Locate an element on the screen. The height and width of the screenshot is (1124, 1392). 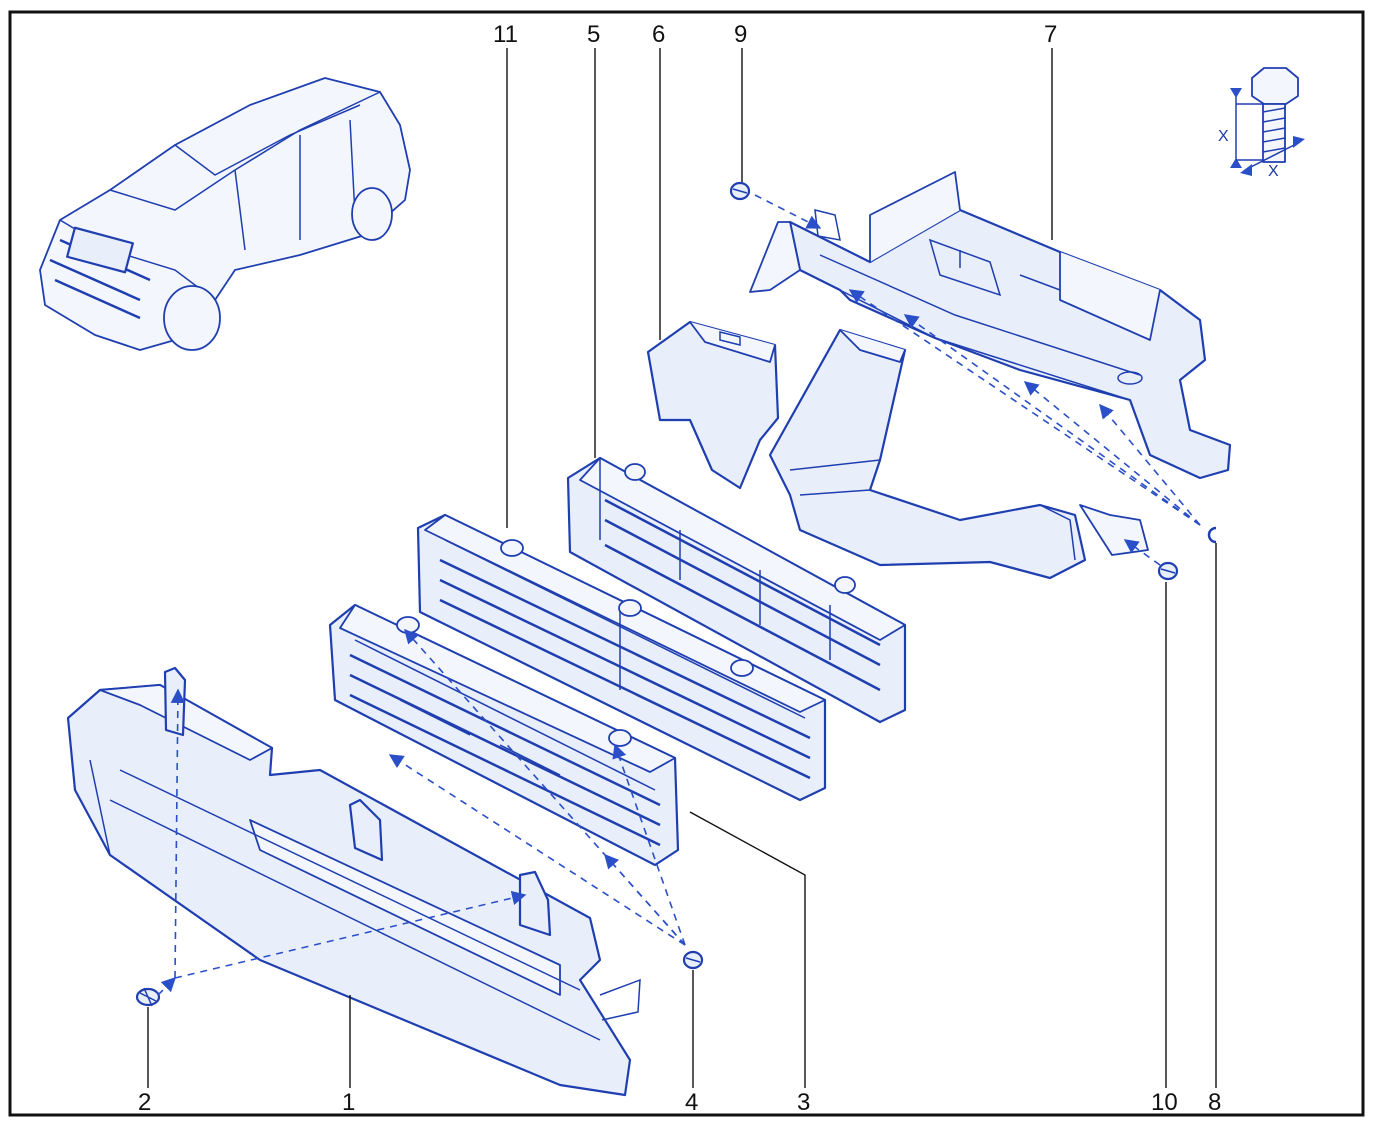
dimension-x-horizontal: X is located at coordinates (1273, 171).